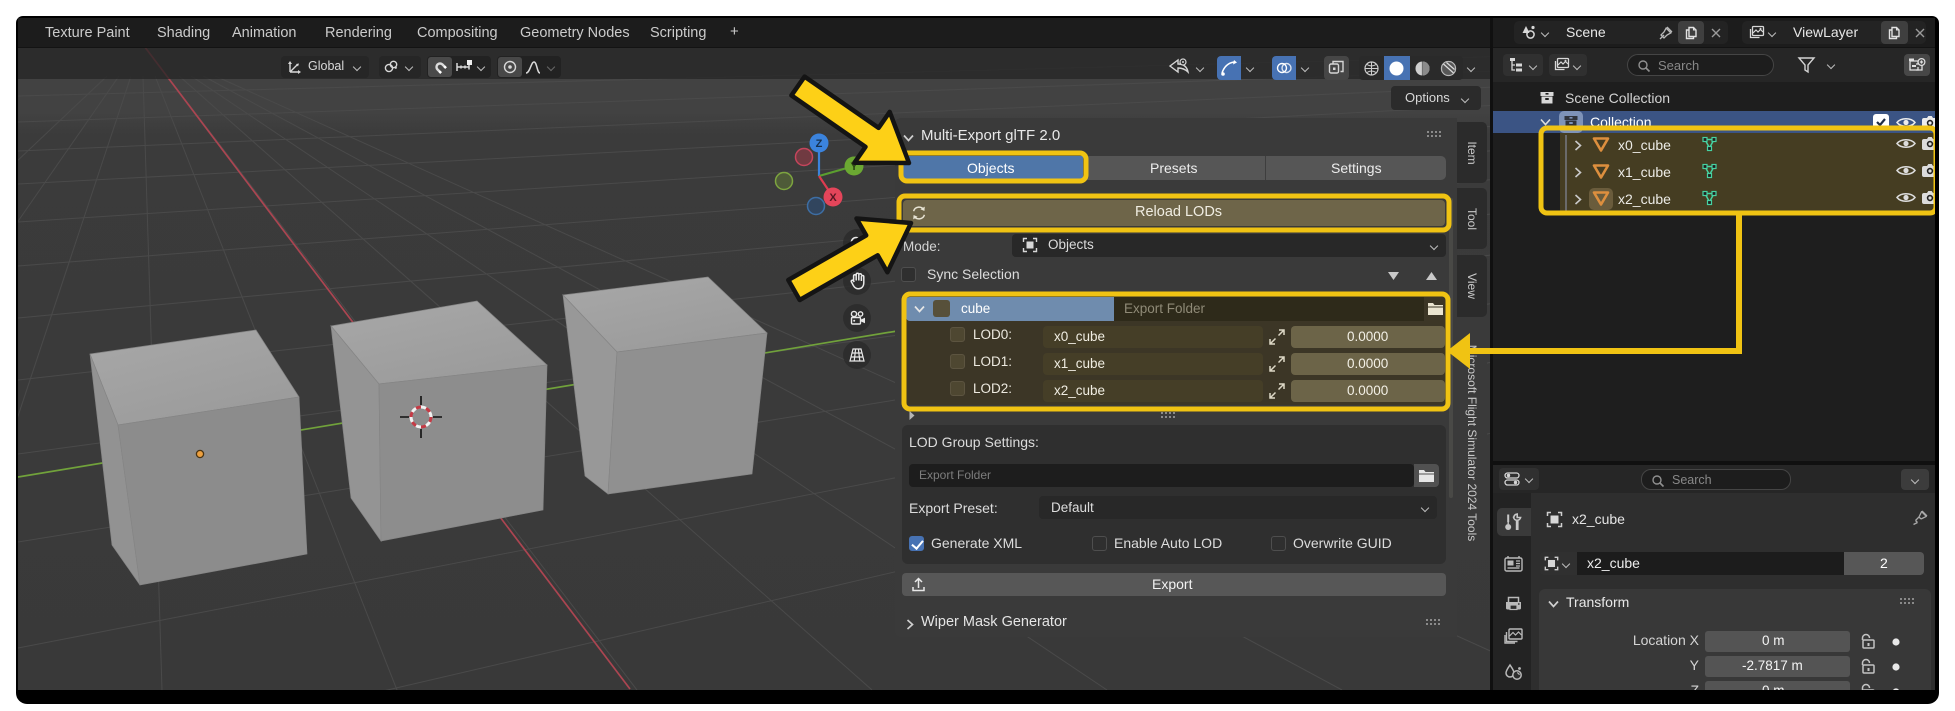 The width and height of the screenshot is (1955, 711). Describe the element at coordinates (854, 167) in the screenshot. I see `svg-text: Y` at that location.